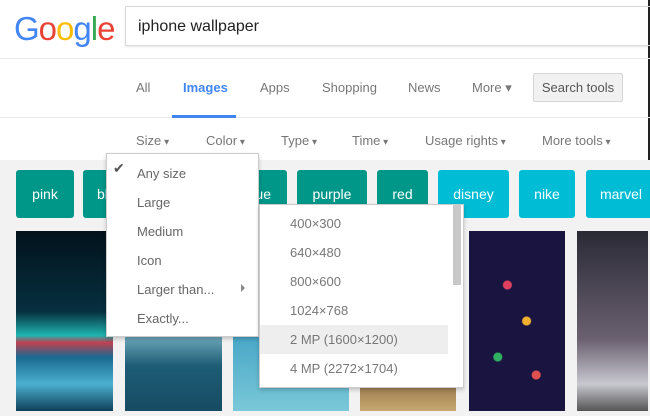  Describe the element at coordinates (354, 252) in the screenshot. I see `larger-than-option: 640×480` at that location.